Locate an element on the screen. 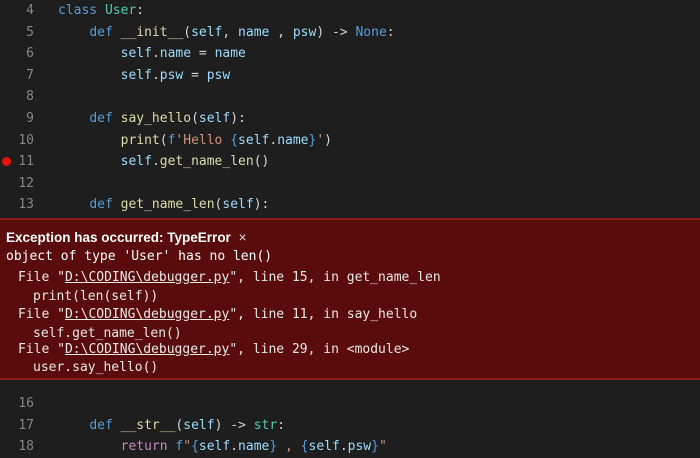 This screenshot has width=700, height=458. code-text: def __init__(self, name , psw) -> None: is located at coordinates (226, 33).